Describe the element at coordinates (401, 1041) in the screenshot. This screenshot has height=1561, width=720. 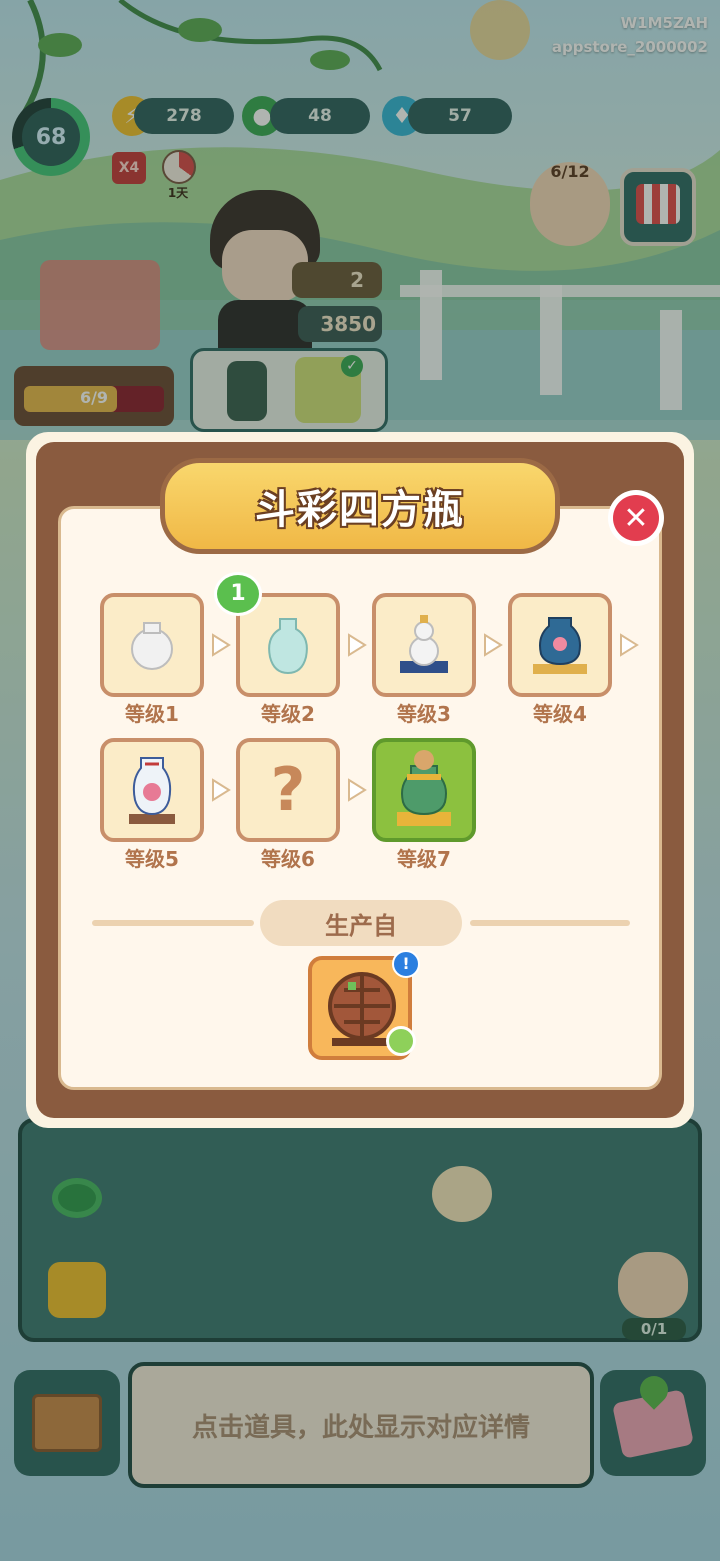
I see `locate-target-icon` at that location.